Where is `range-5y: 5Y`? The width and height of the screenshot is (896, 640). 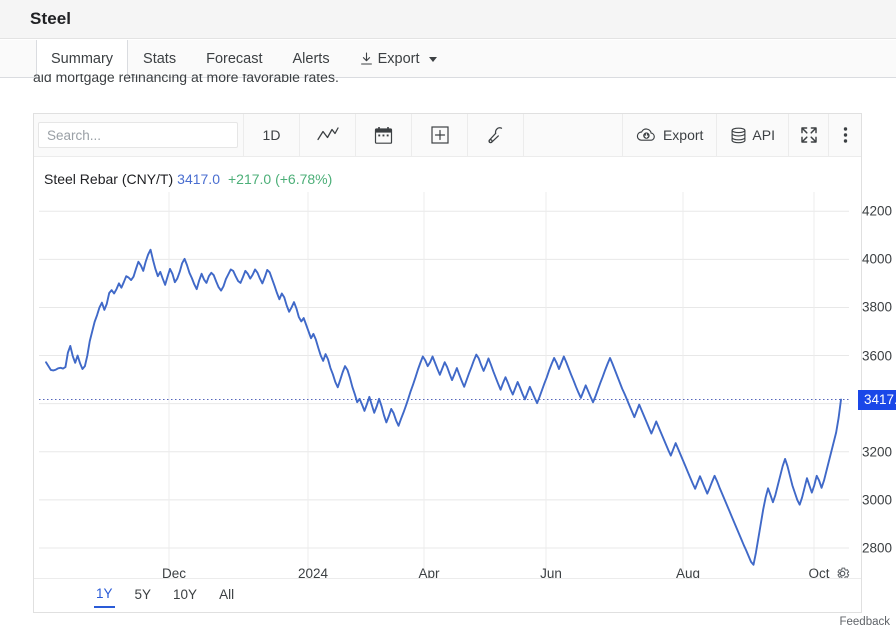
range-5y: 5Y is located at coordinates (143, 596).